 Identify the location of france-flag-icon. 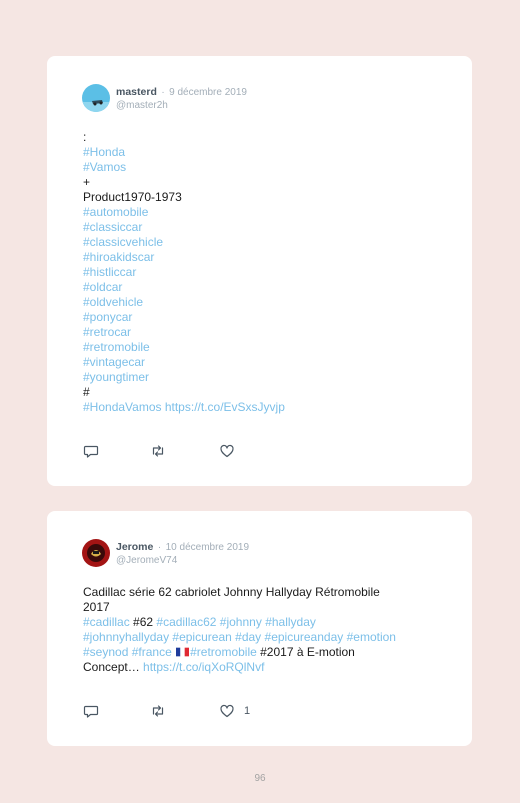
(183, 651).